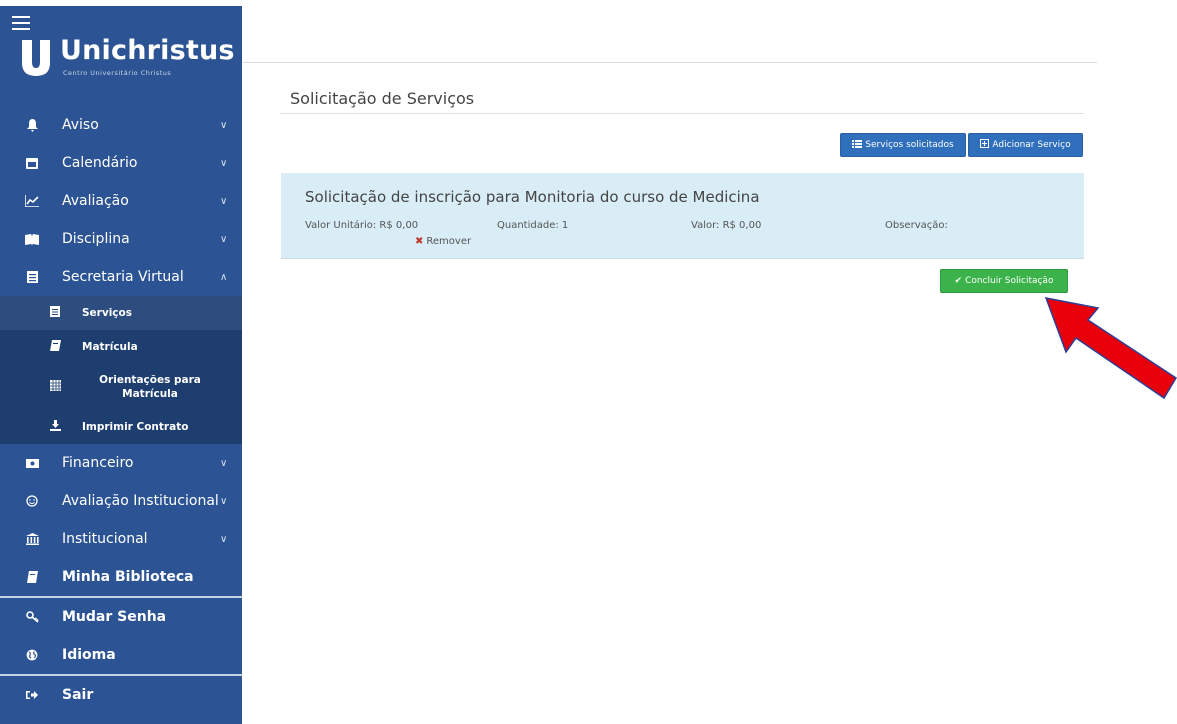 This screenshot has height=724, width=1177. Describe the element at coordinates (32, 201) in the screenshot. I see `chart-line-icon` at that location.